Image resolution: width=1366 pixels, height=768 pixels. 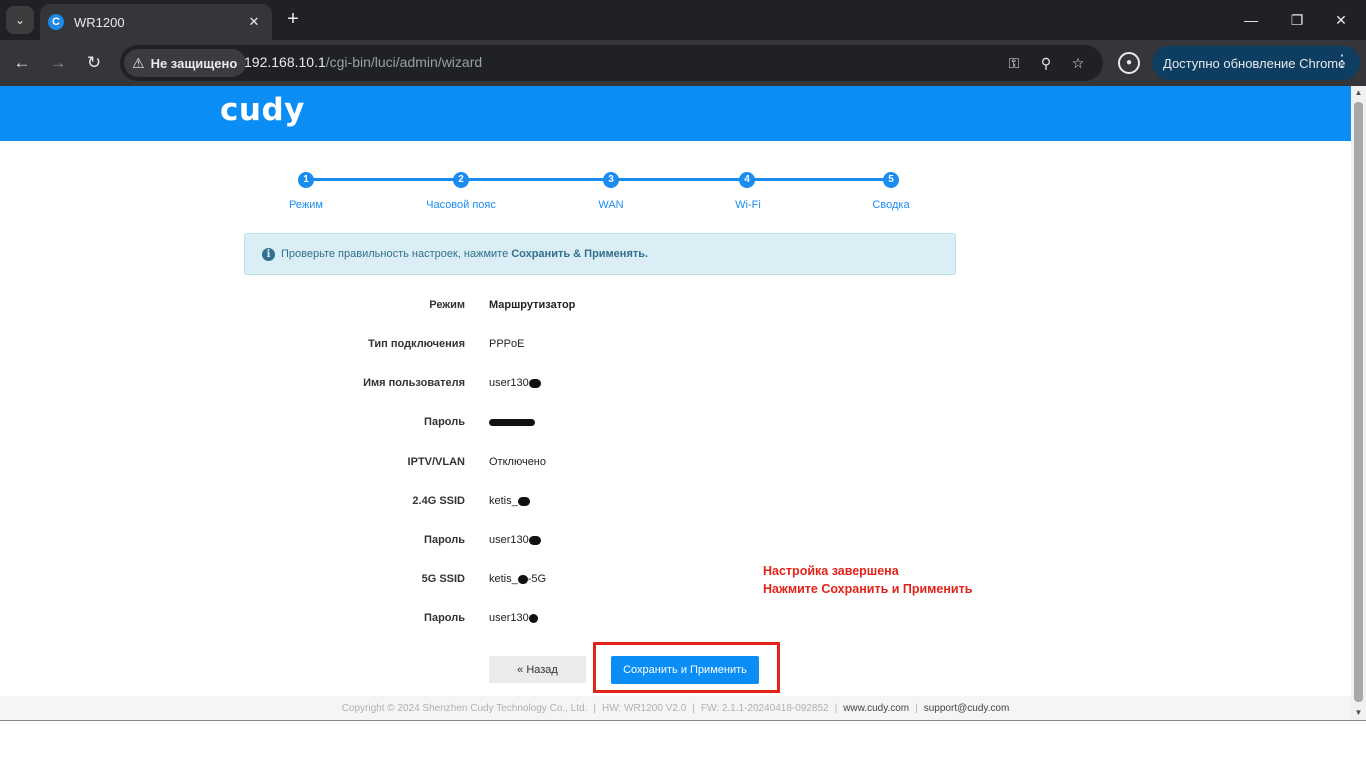 What do you see at coordinates (400, 618) in the screenshot?
I see `summary-row-password-5g: Пароль user130` at bounding box center [400, 618].